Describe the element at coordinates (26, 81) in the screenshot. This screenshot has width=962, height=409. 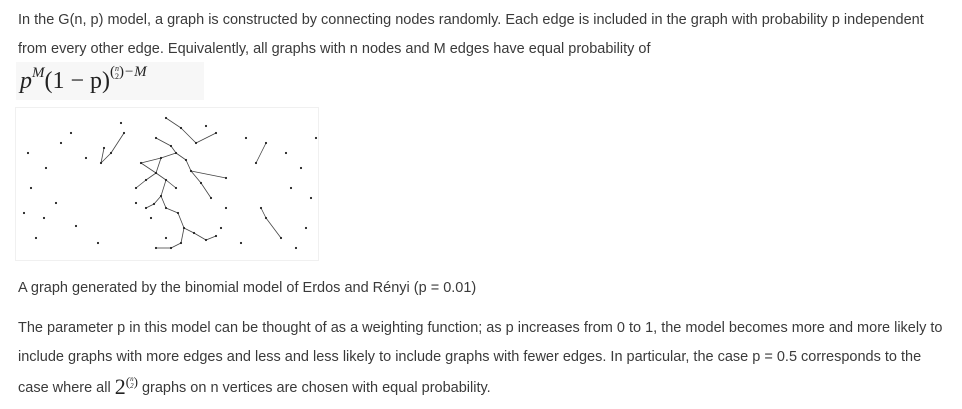
I see `formula-p: p` at that location.